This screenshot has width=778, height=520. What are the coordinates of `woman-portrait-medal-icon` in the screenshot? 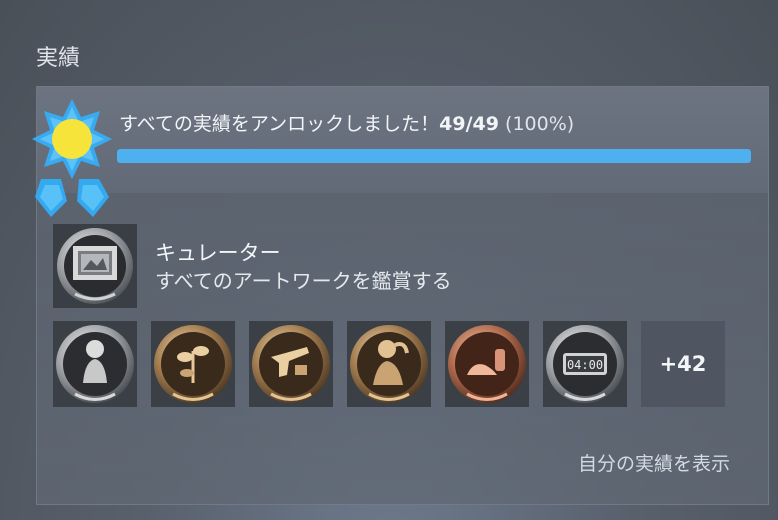 It's located at (95, 364).